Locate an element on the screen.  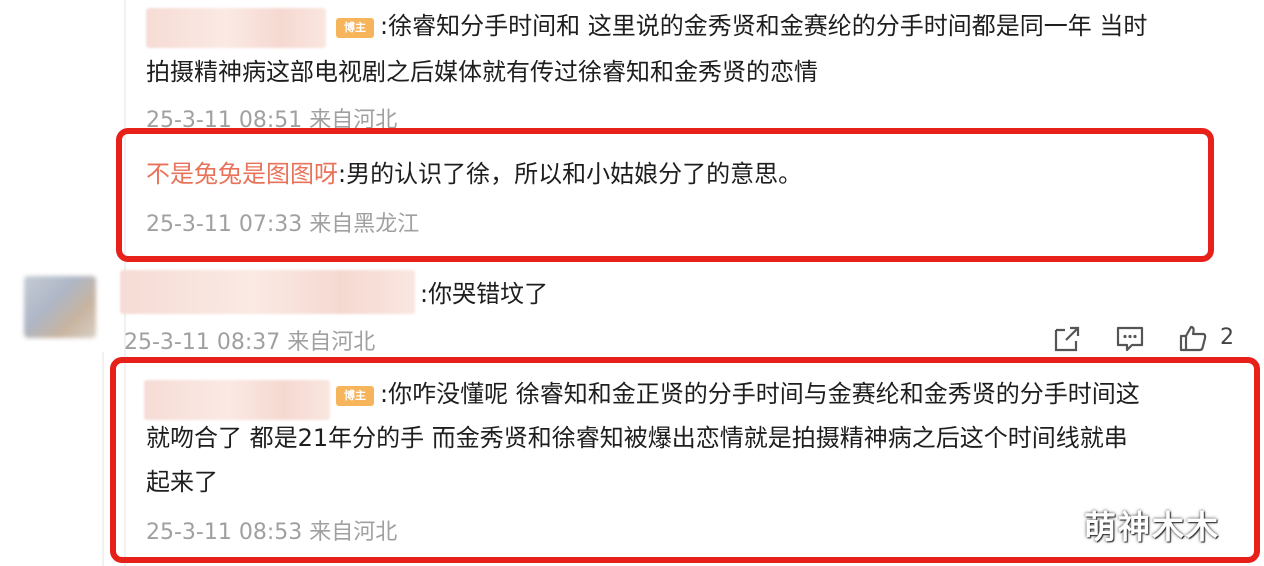
comment-text: 不是兔兔是图图呀:男的认识了徐，所以和小姑娘分了的意思。 is located at coordinates (474, 174).